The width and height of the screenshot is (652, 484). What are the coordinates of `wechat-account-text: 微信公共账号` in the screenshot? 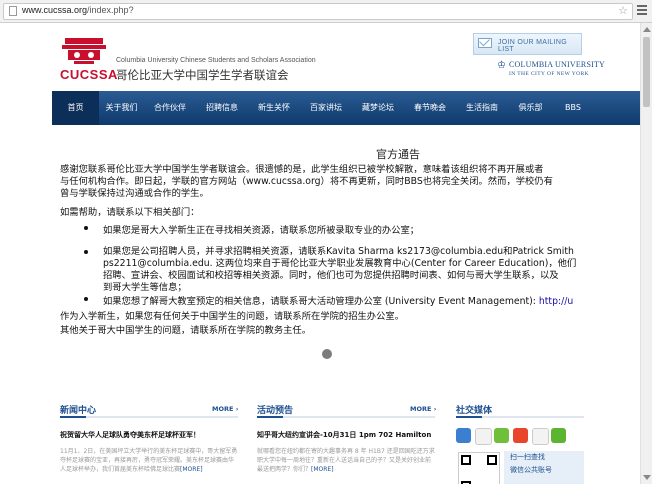 It's located at (531, 470).